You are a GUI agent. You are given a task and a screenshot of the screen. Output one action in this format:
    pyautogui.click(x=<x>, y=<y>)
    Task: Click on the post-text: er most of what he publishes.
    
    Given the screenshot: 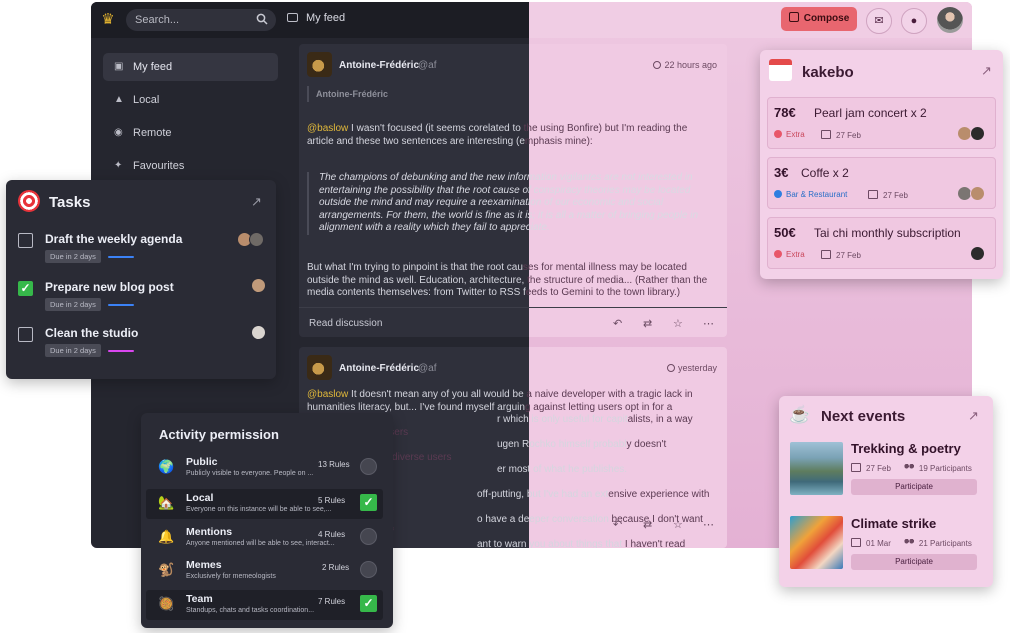 What is the action you would take?
    pyautogui.click(x=562, y=469)
    